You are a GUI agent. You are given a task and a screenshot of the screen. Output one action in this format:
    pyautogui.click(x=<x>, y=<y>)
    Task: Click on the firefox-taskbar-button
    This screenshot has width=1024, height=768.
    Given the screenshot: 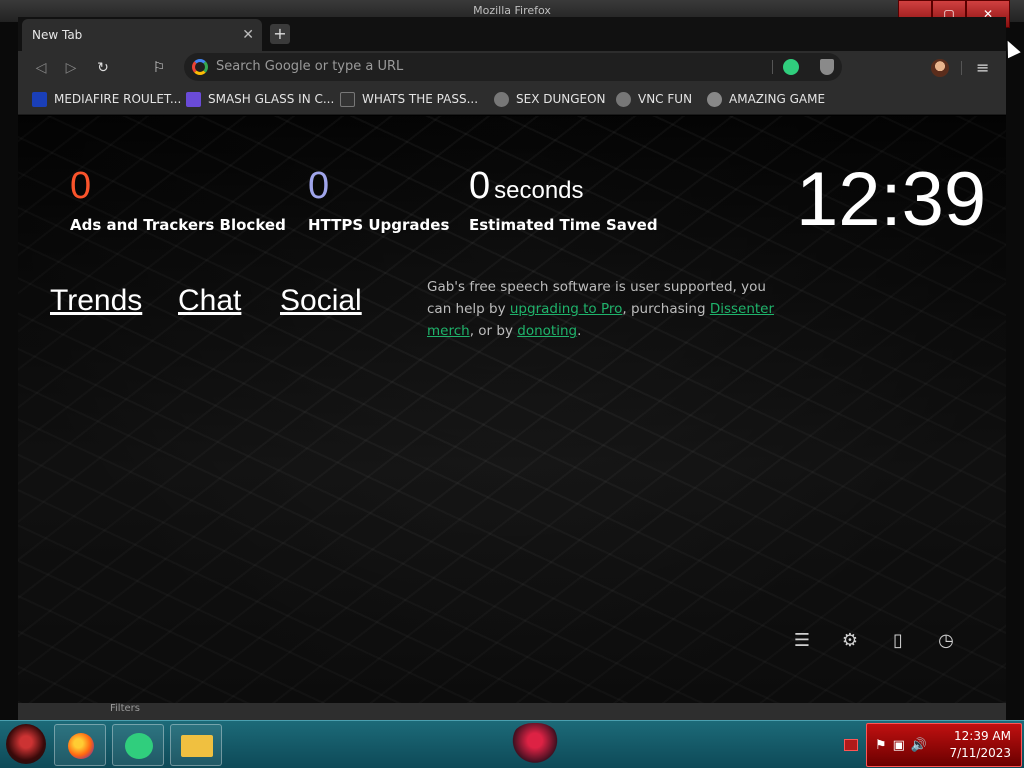 What is the action you would take?
    pyautogui.click(x=80, y=745)
    